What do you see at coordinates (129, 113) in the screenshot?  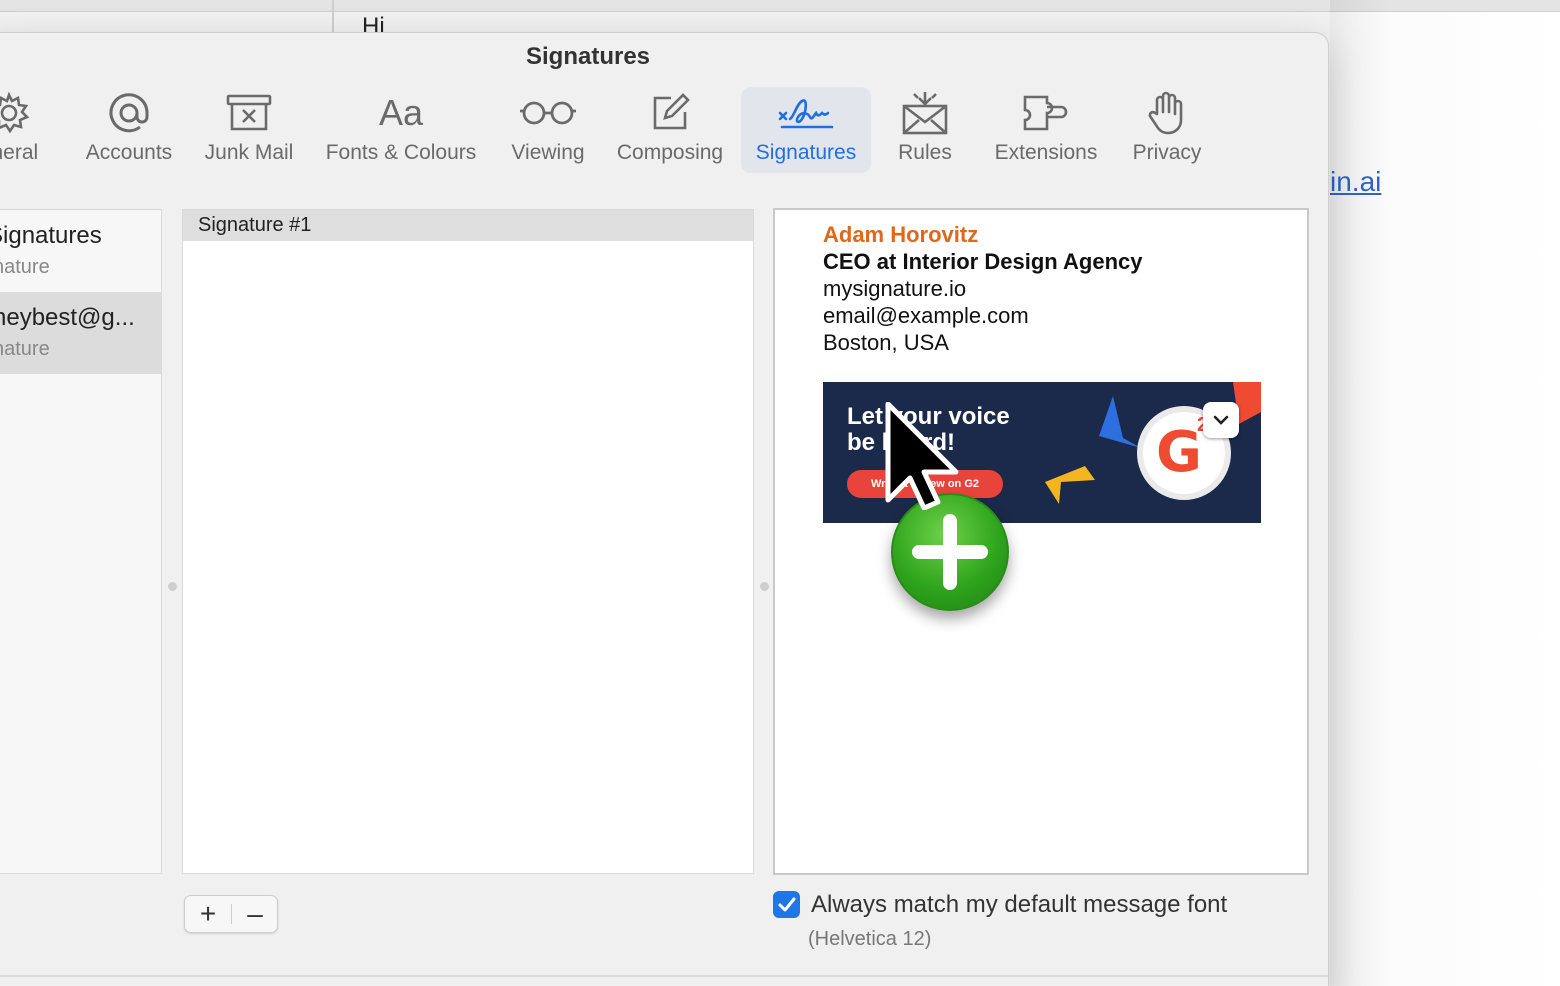 I see `at-icon` at bounding box center [129, 113].